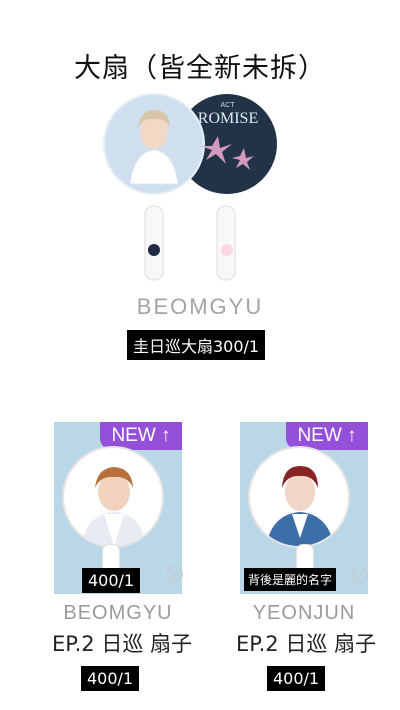 The image size is (400, 710). What do you see at coordinates (118, 613) in the screenshot?
I see `card-name: BEOMGYU` at bounding box center [118, 613].